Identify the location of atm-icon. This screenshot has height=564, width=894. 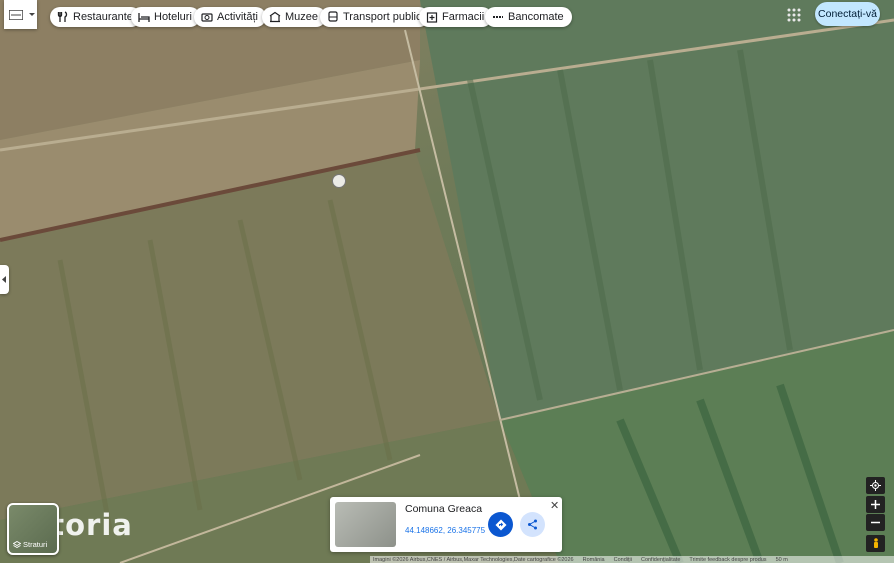
(497, 17).